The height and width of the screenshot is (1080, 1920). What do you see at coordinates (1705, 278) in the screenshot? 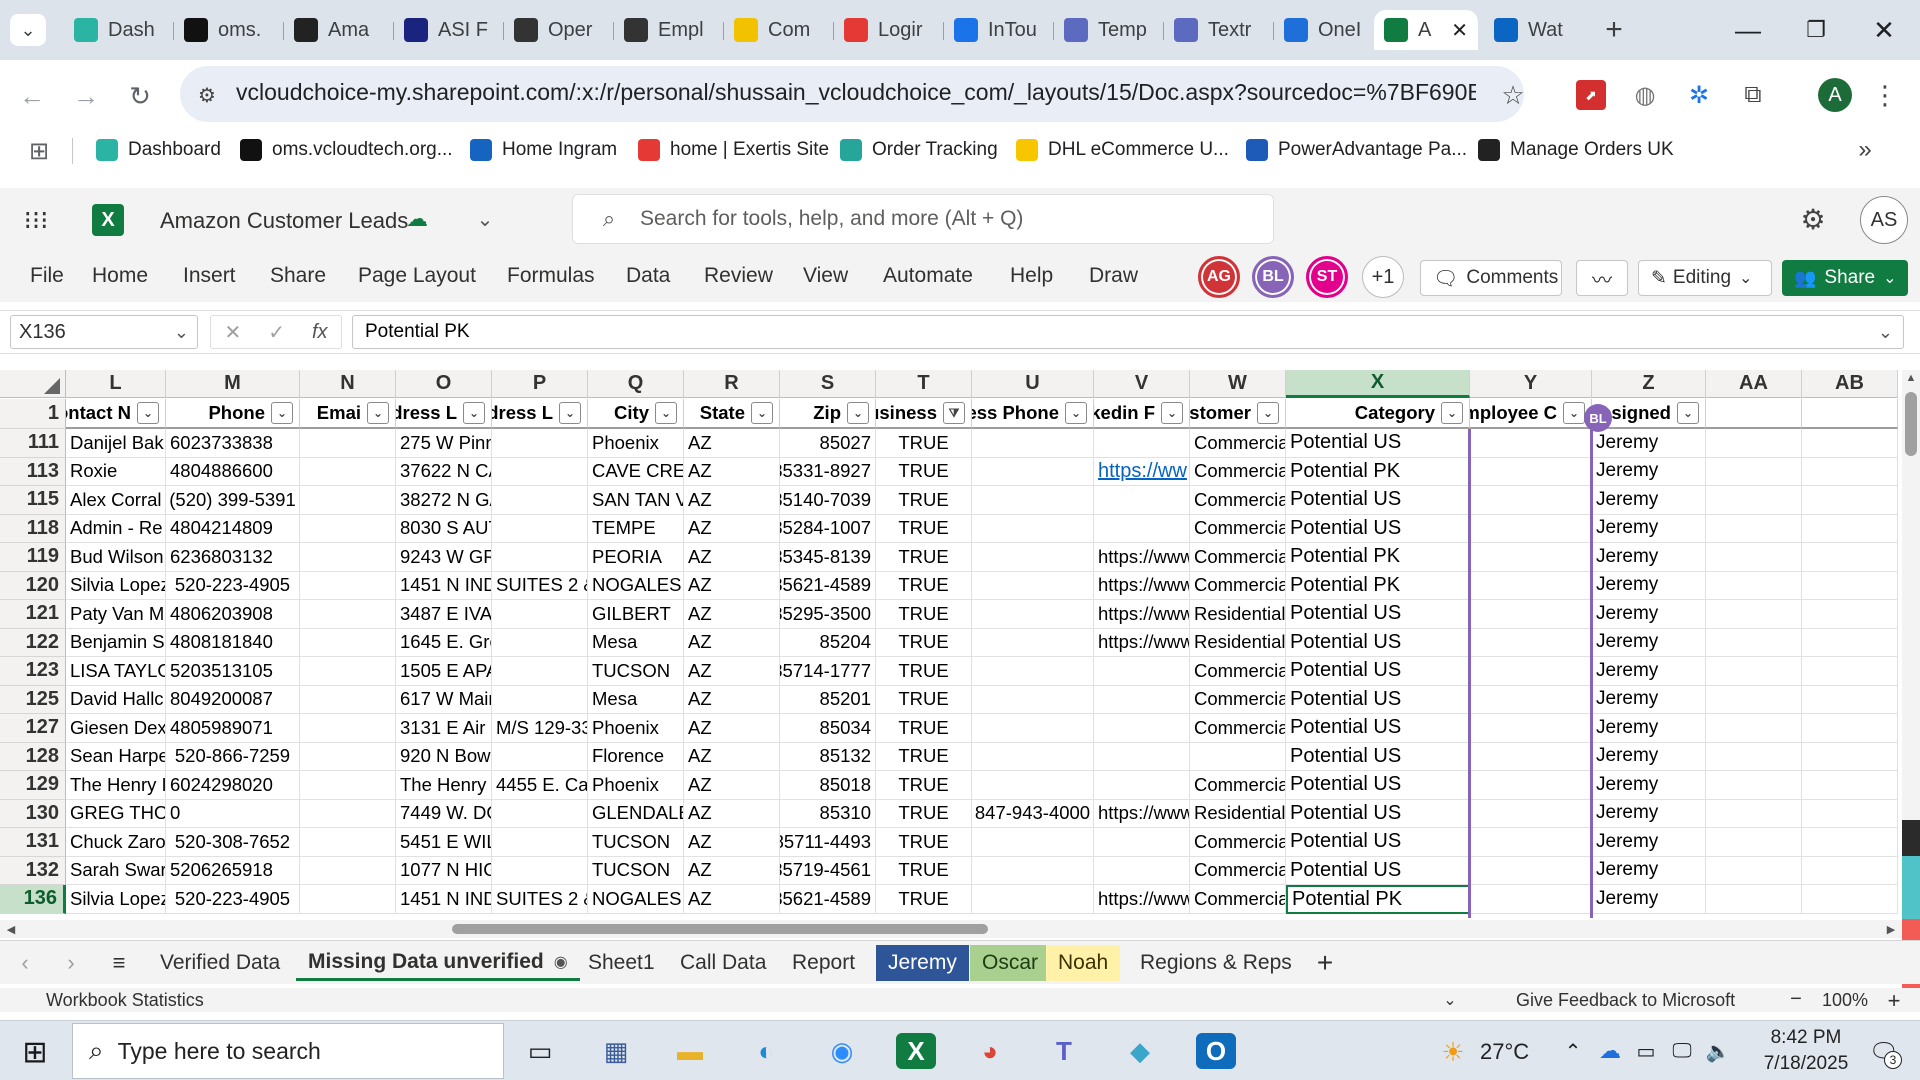
I see `editing-mode-button: ✎ Editing ⌄` at bounding box center [1705, 278].